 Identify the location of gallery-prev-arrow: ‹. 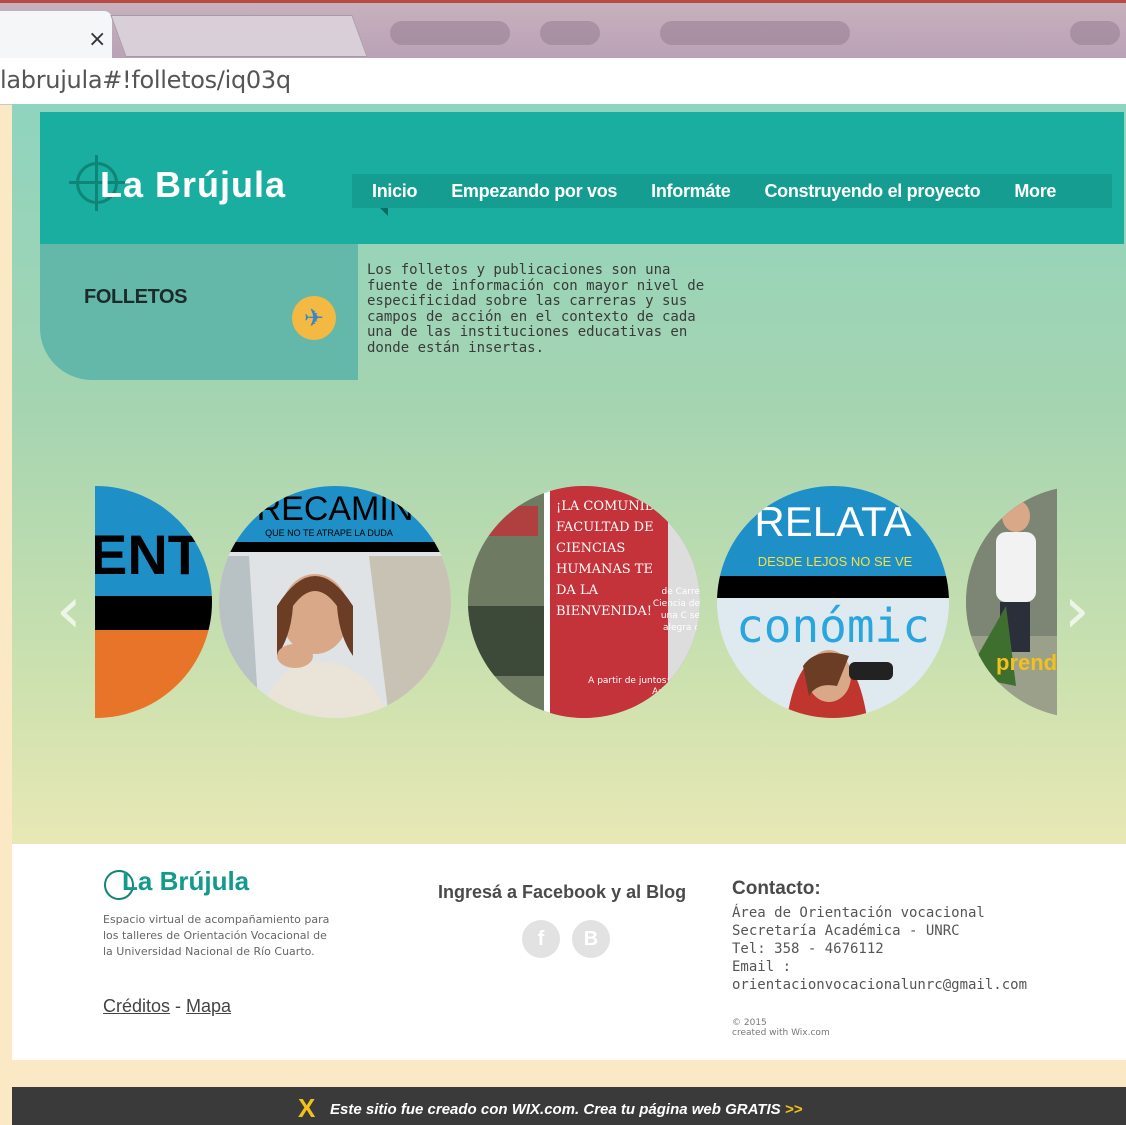
(69, 611).